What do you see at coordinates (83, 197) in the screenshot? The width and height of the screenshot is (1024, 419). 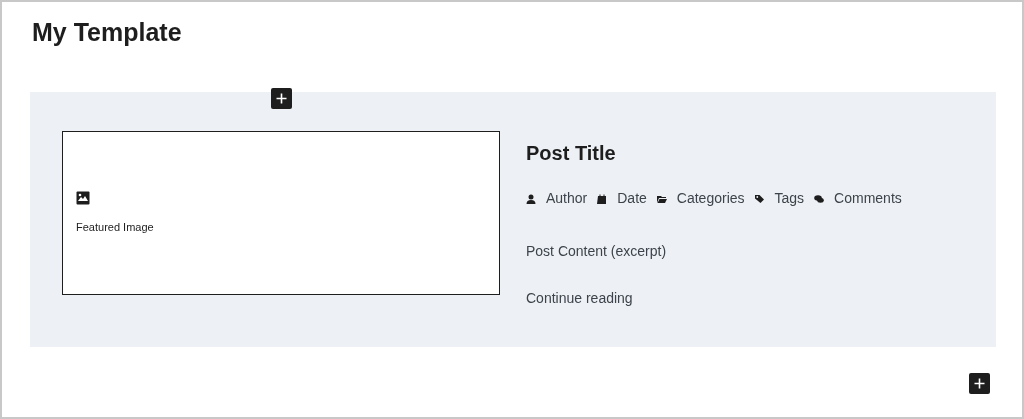 I see `image-icon` at bounding box center [83, 197].